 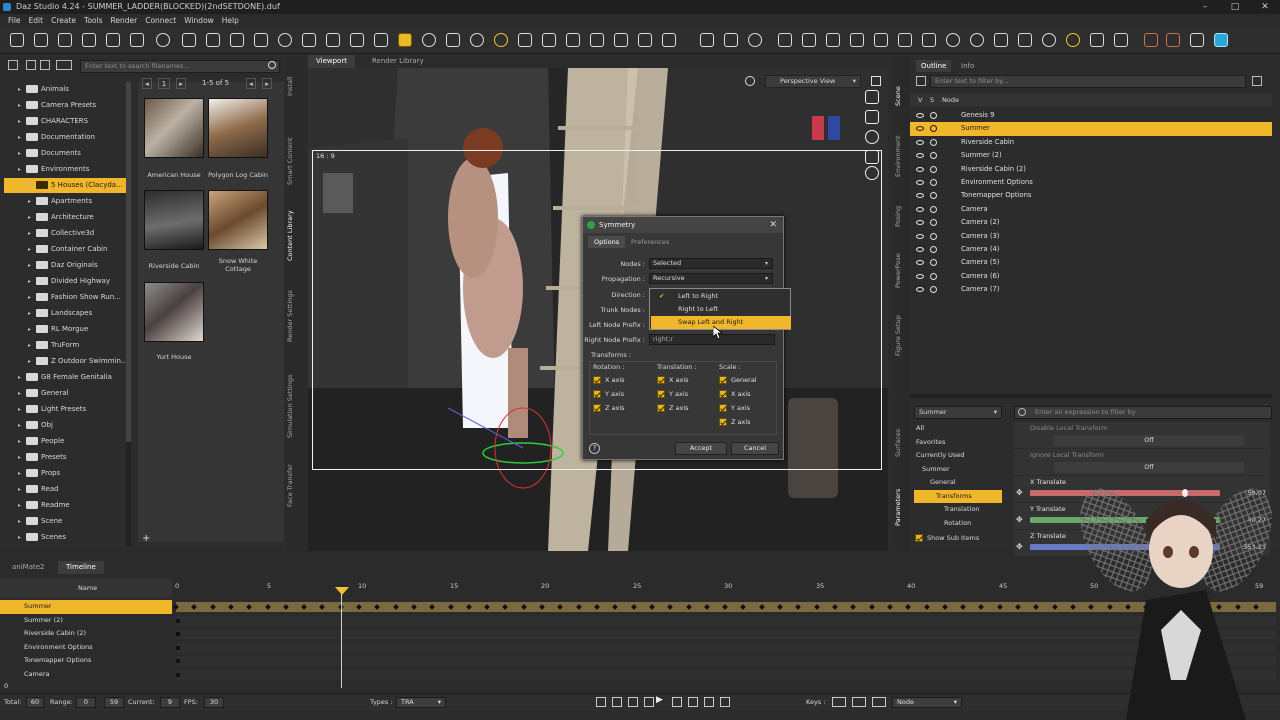 What do you see at coordinates (66, 409) in the screenshot?
I see `folder-tree-item: ▸ Light Presets` at bounding box center [66, 409].